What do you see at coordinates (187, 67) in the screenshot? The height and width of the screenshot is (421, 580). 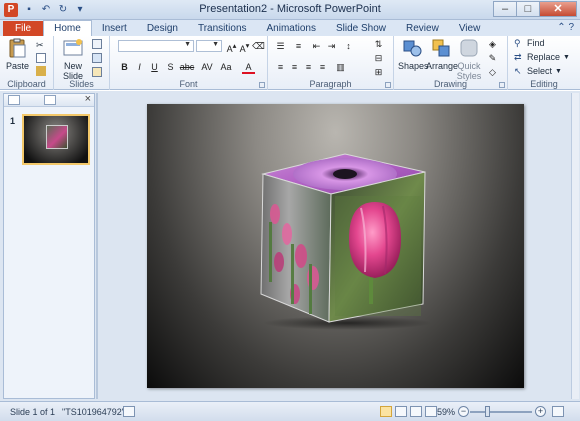 I see `strikethrough-button: abc` at bounding box center [187, 67].